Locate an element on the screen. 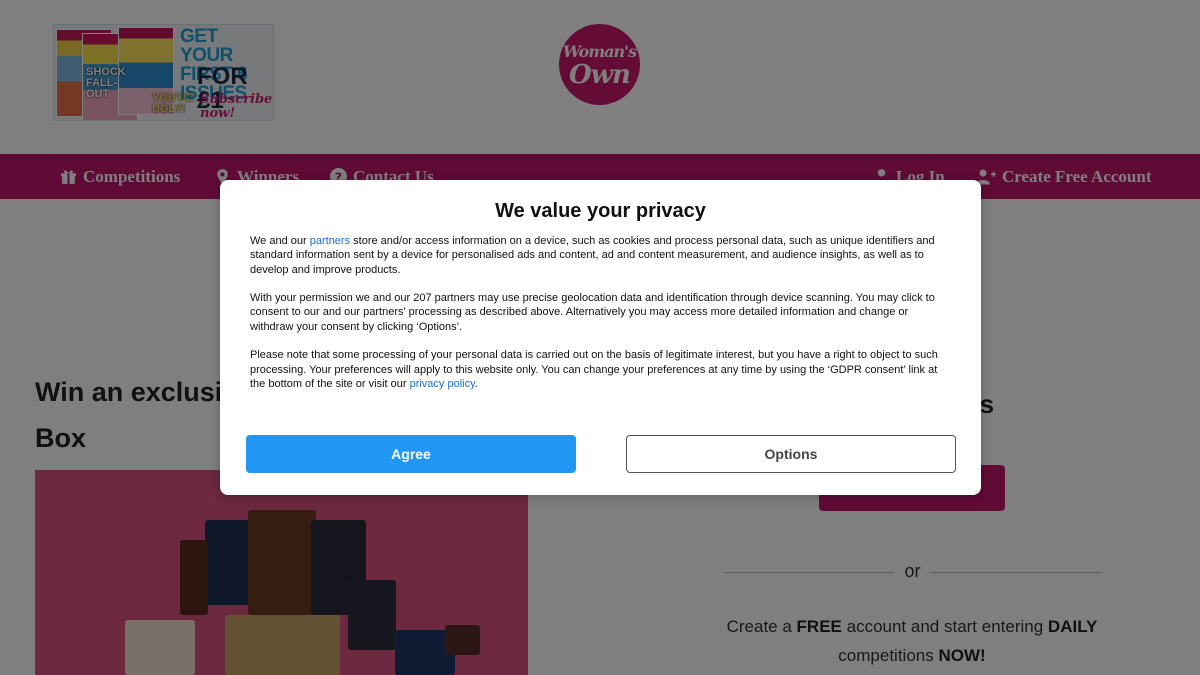 This screenshot has height=675, width=1200. dialog-title: We value your privacy is located at coordinates (600, 211).